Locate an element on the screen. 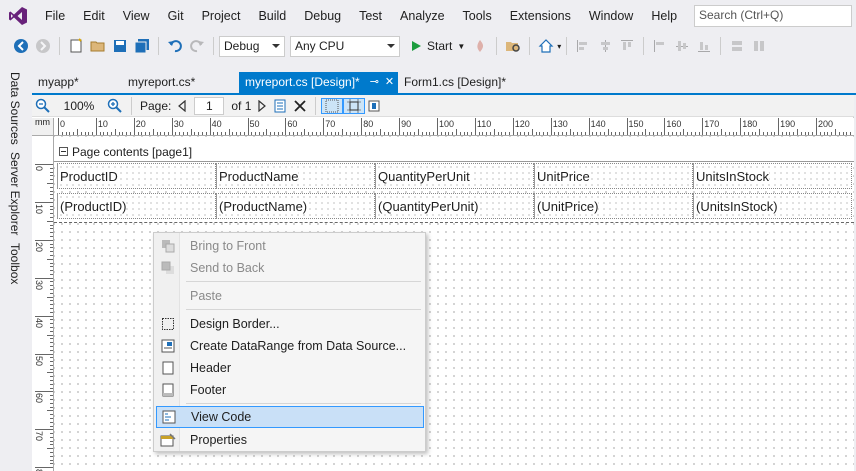 The width and height of the screenshot is (856, 471). menu-view: View is located at coordinates (136, 16).